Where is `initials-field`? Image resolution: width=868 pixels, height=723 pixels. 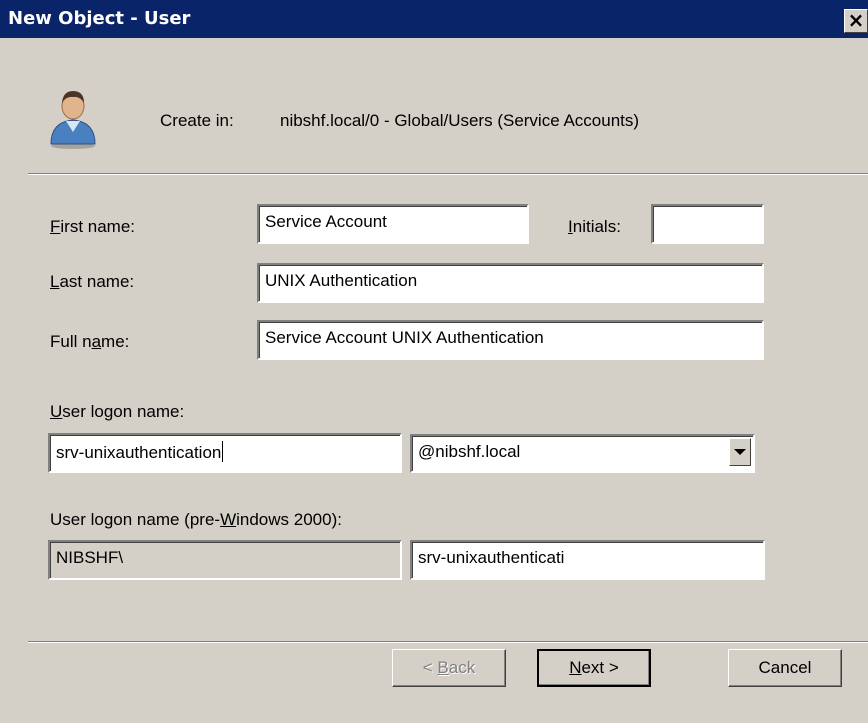
initials-field is located at coordinates (707, 224).